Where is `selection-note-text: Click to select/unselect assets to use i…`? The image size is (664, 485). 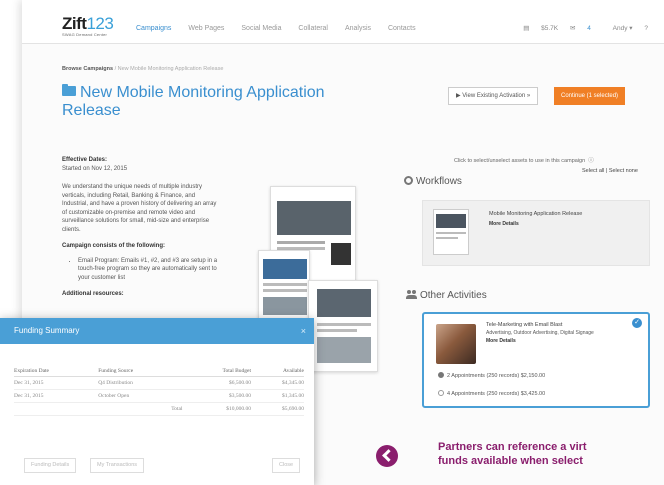 selection-note-text: Click to select/unselect assets to use i… is located at coordinates (520, 161).